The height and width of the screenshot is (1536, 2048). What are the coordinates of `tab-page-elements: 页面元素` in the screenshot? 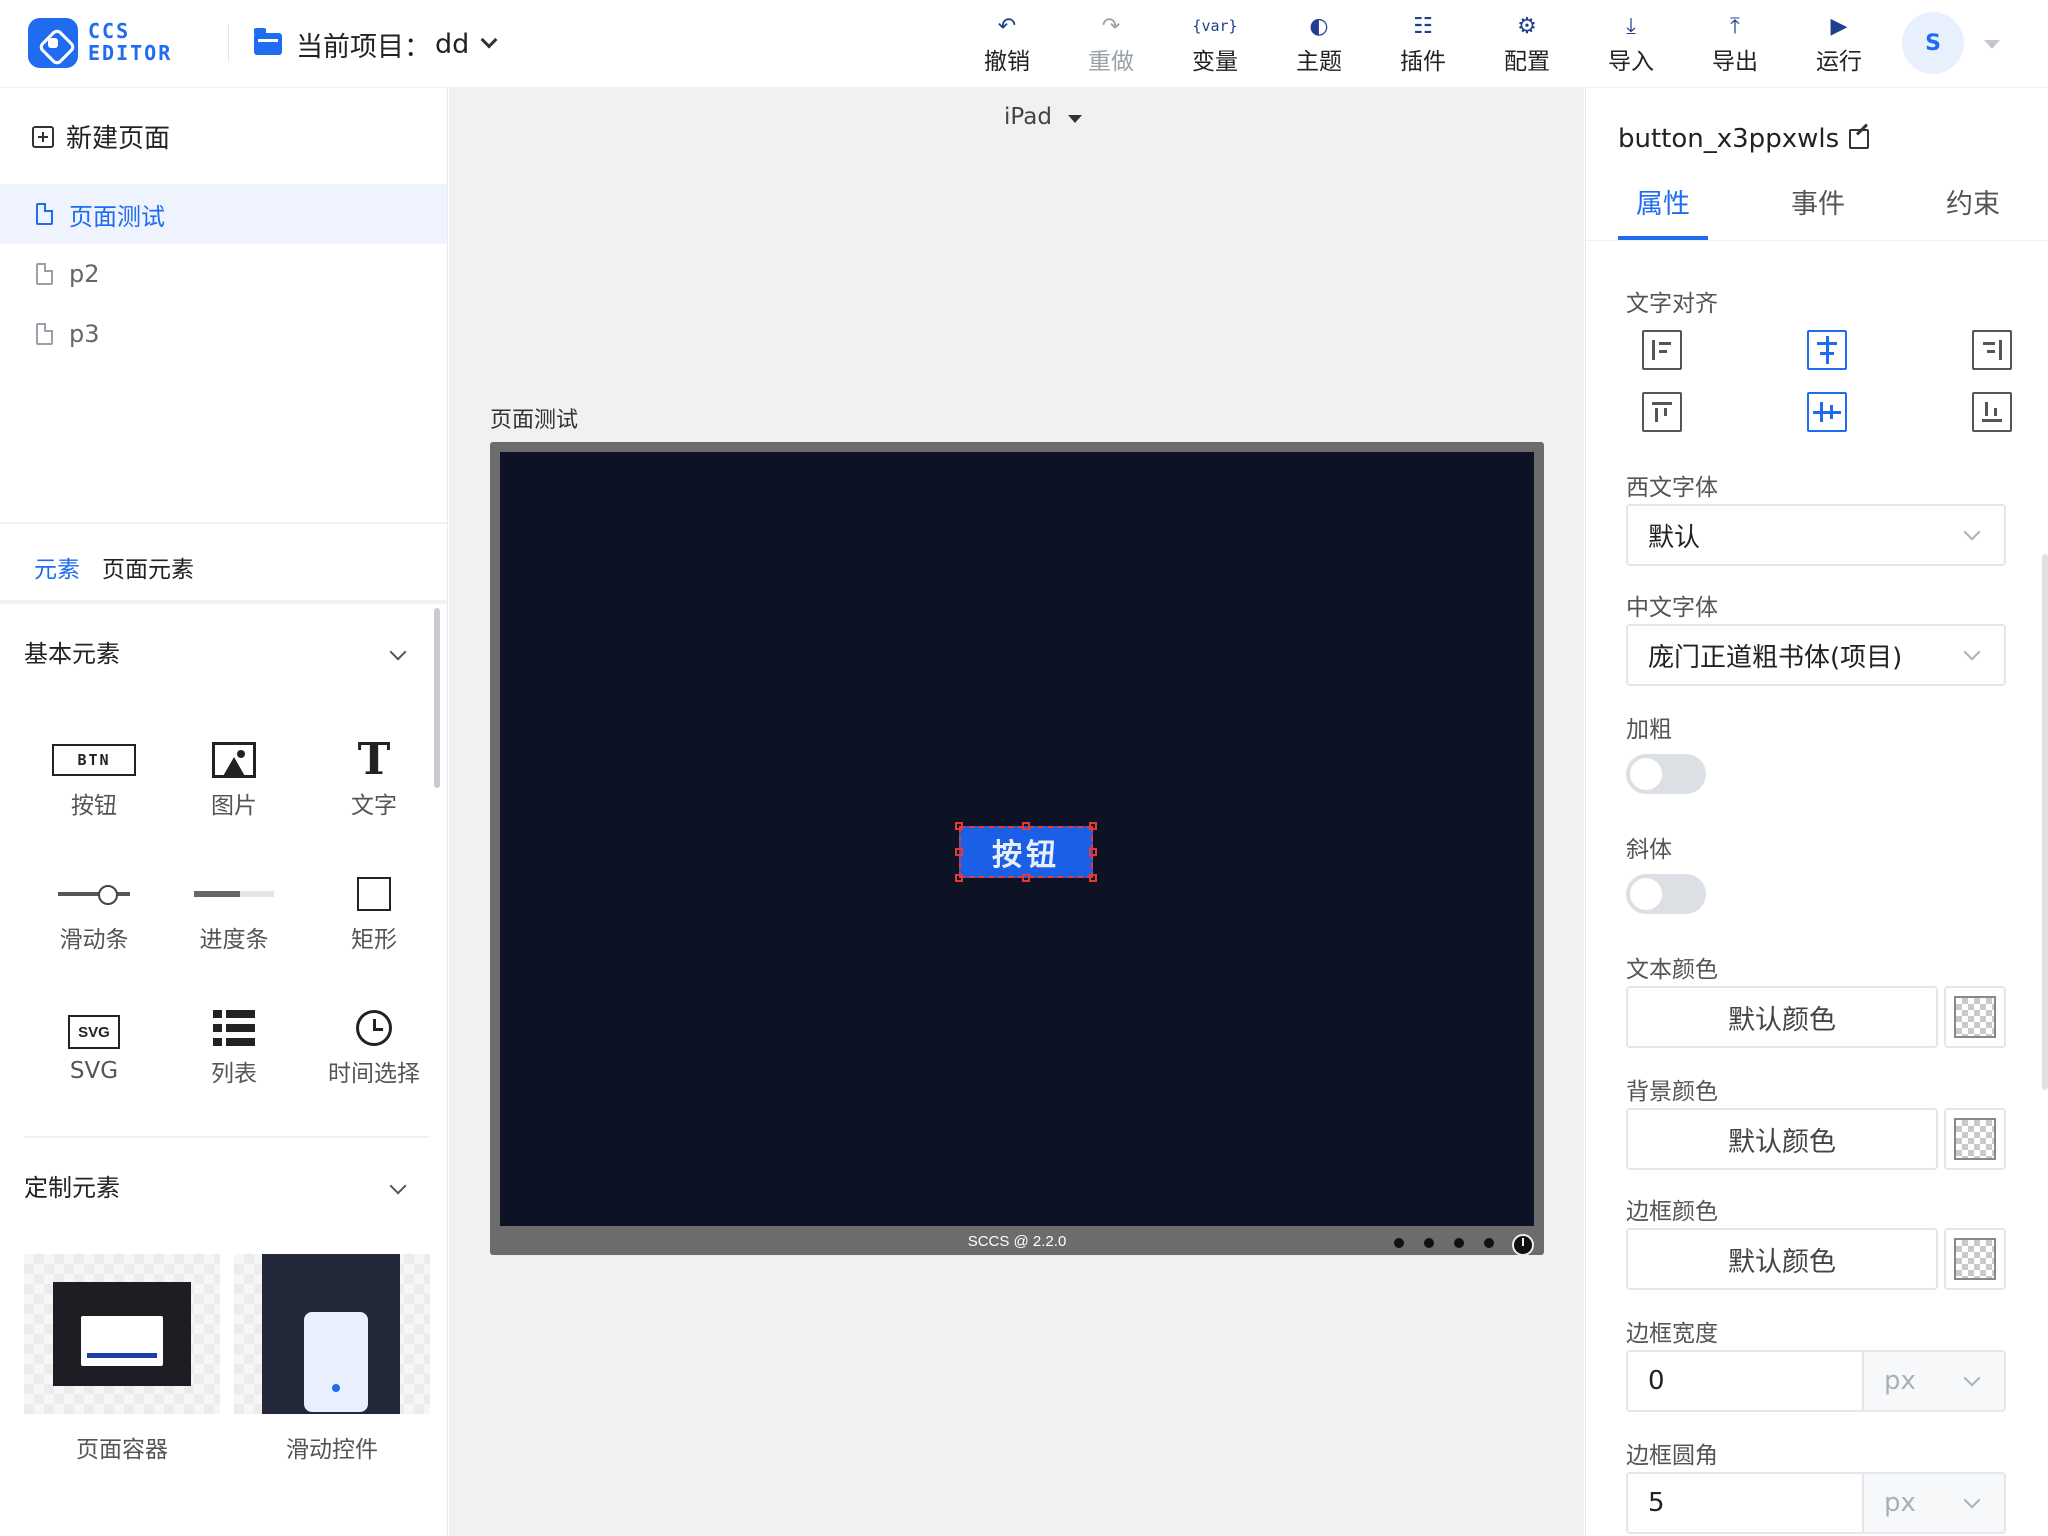 It's located at (148, 567).